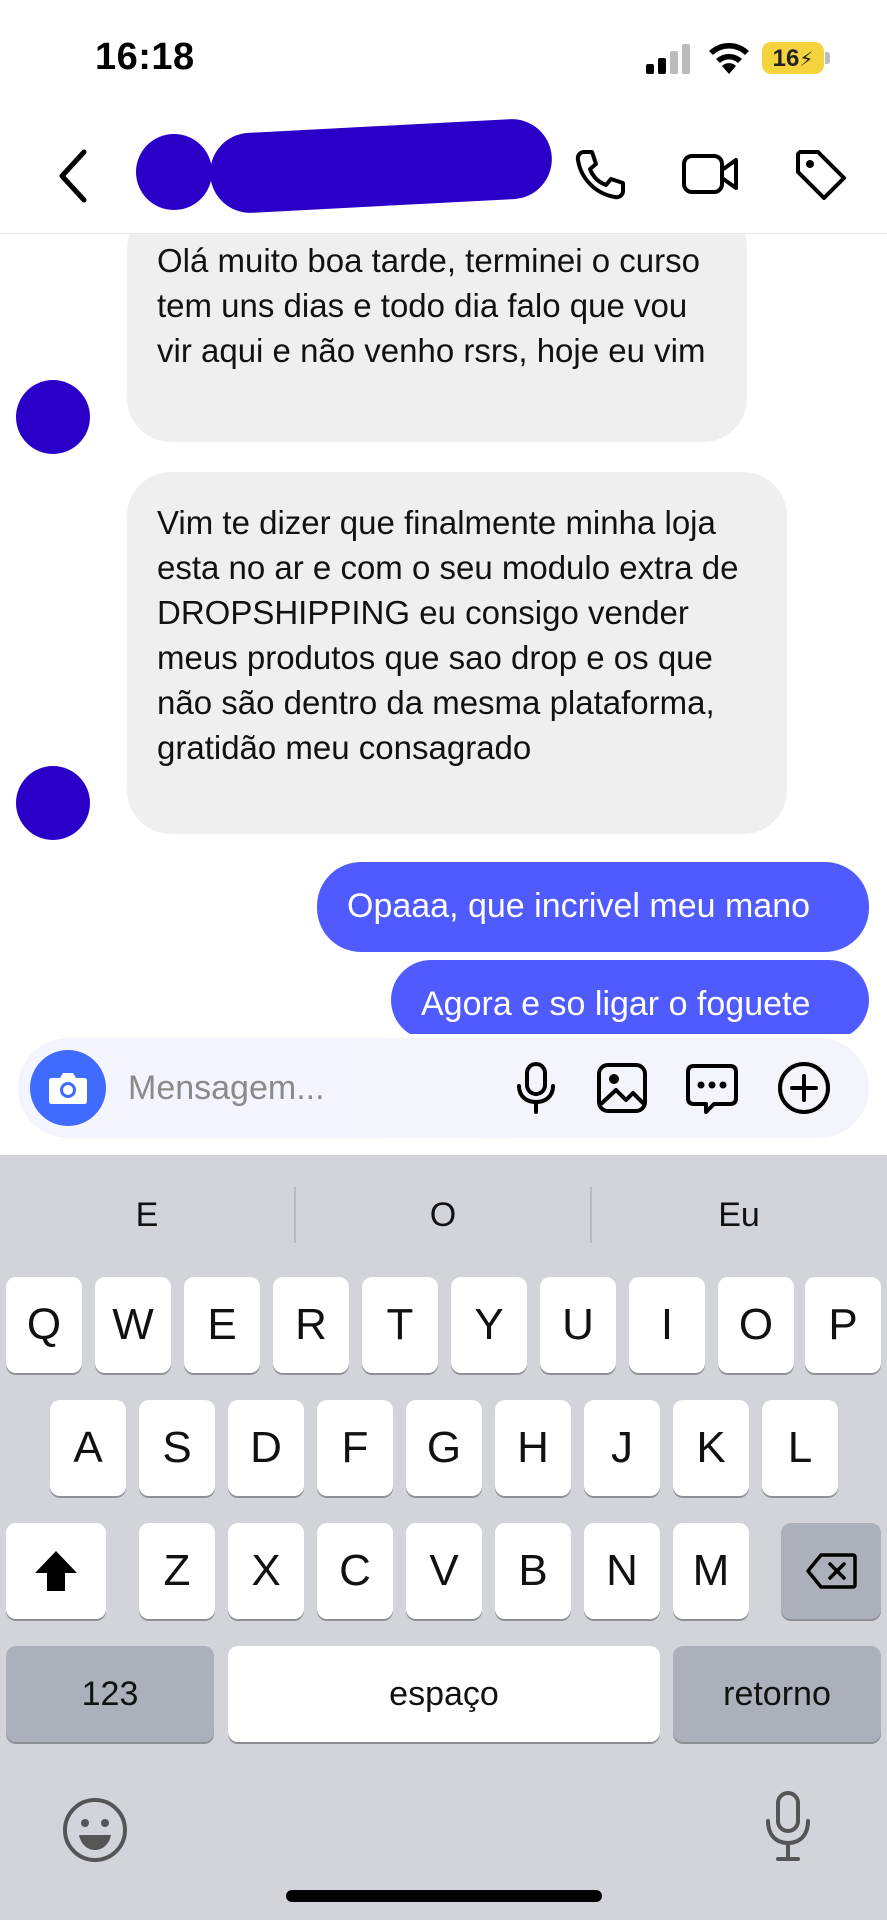 This screenshot has height=1920, width=887. Describe the element at coordinates (786, 58) in the screenshot. I see `battery-level: 16` at that location.